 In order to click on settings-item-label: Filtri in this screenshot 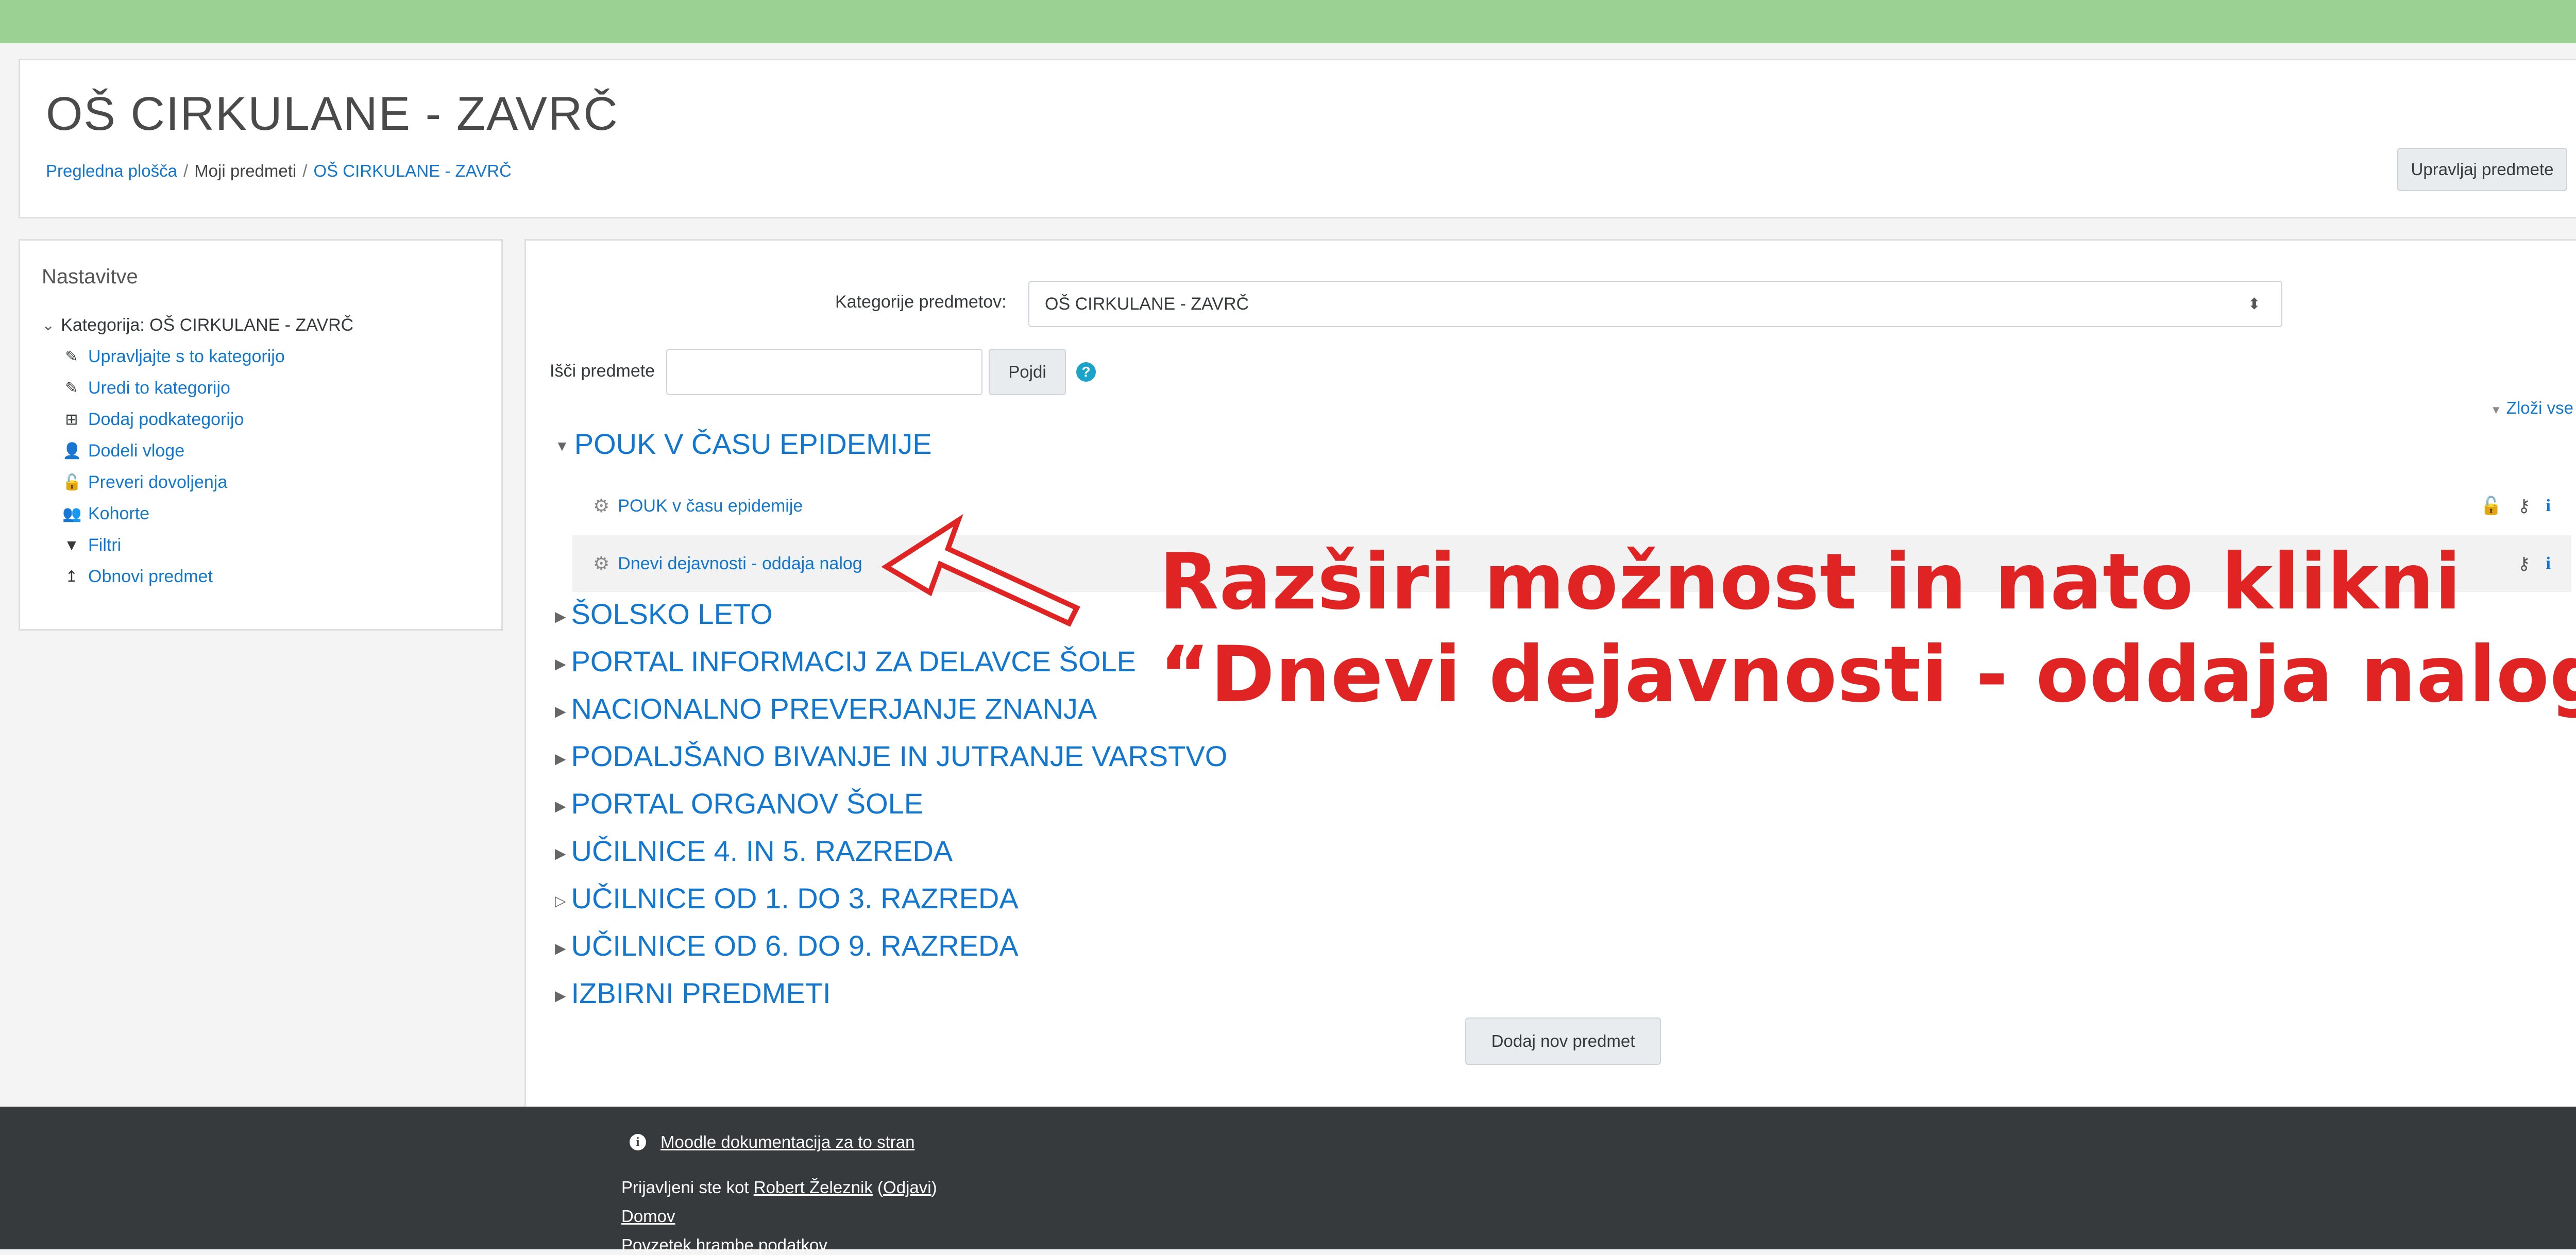, I will do `click(104, 545)`.